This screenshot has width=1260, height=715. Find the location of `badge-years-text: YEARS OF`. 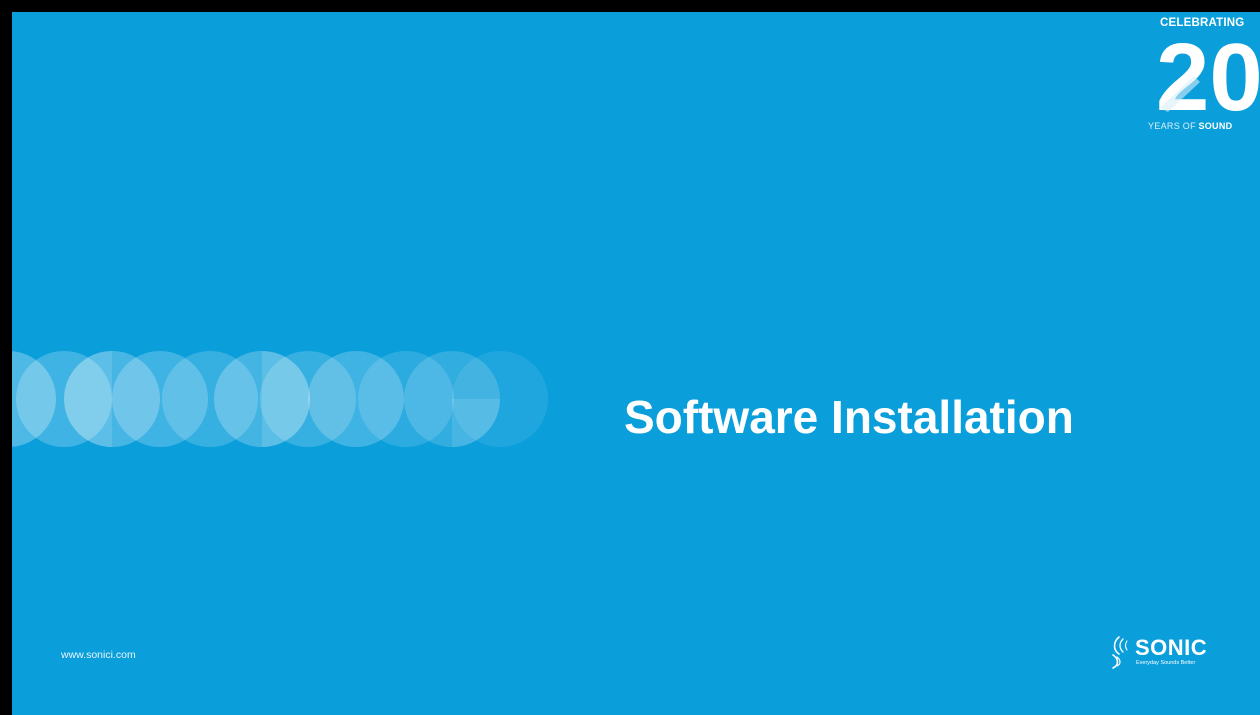

badge-years-text: YEARS OF is located at coordinates (1172, 126).